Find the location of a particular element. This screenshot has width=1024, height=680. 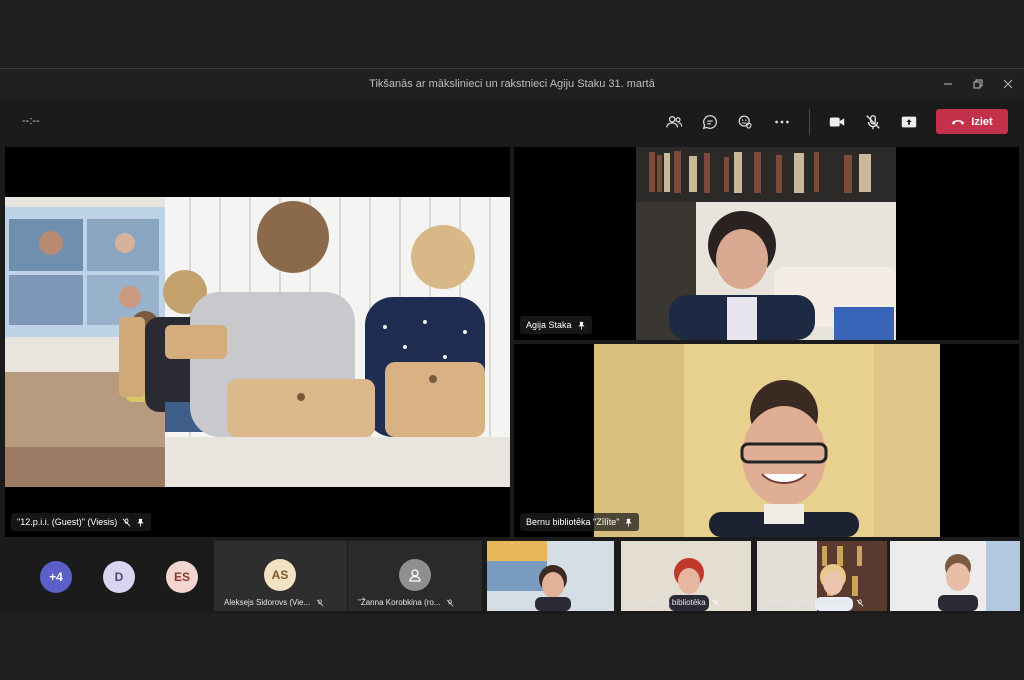

avatar: AS is located at coordinates (280, 575).